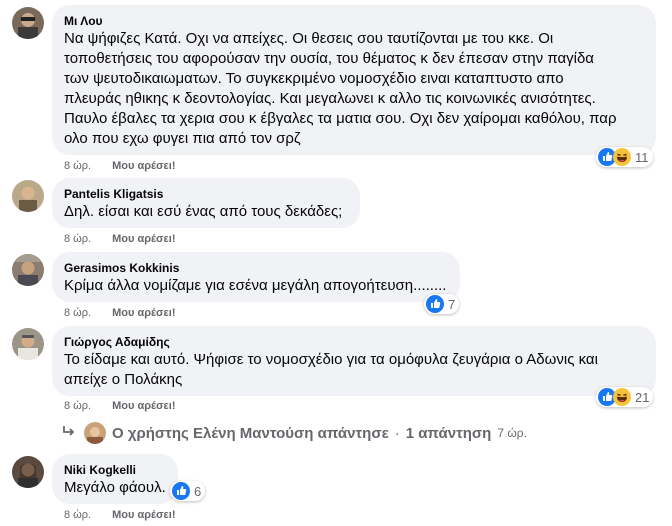  I want to click on comment-bubble: Niki Kogkelli Μεγάλο φάουλ., so click(115, 479).